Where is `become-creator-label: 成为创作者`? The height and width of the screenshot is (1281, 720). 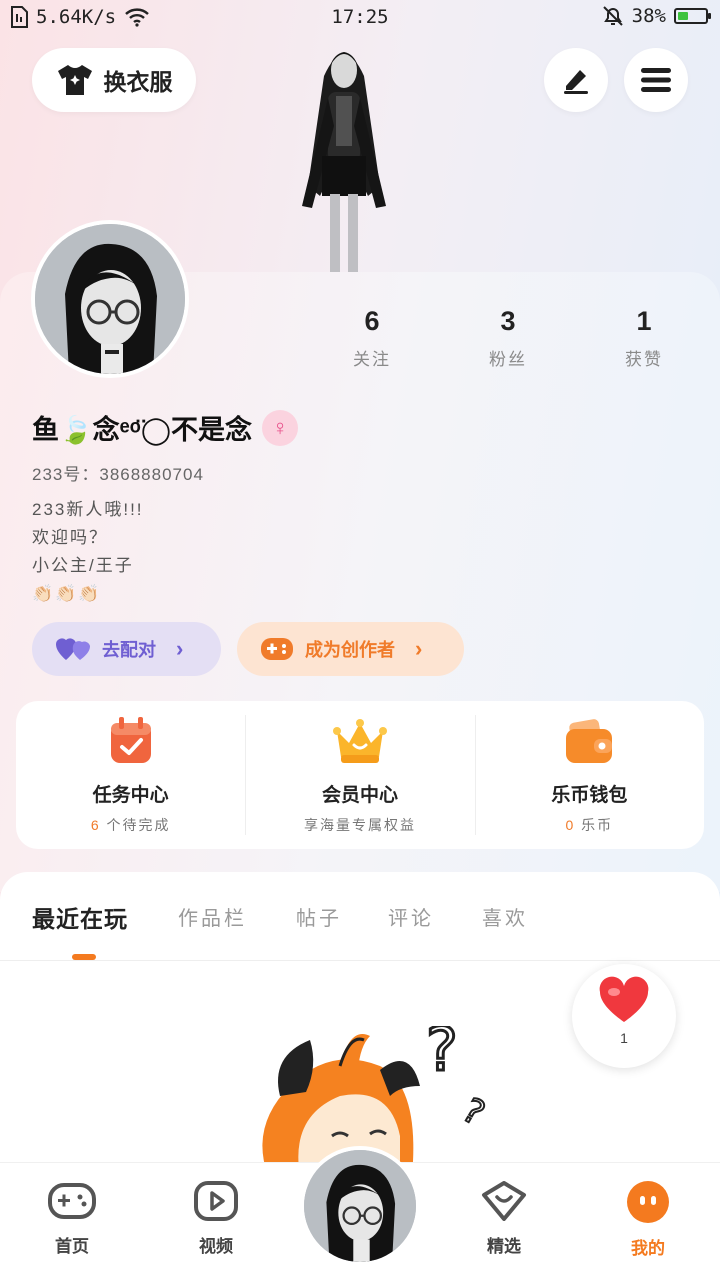 become-creator-label: 成为创作者 is located at coordinates (350, 650).